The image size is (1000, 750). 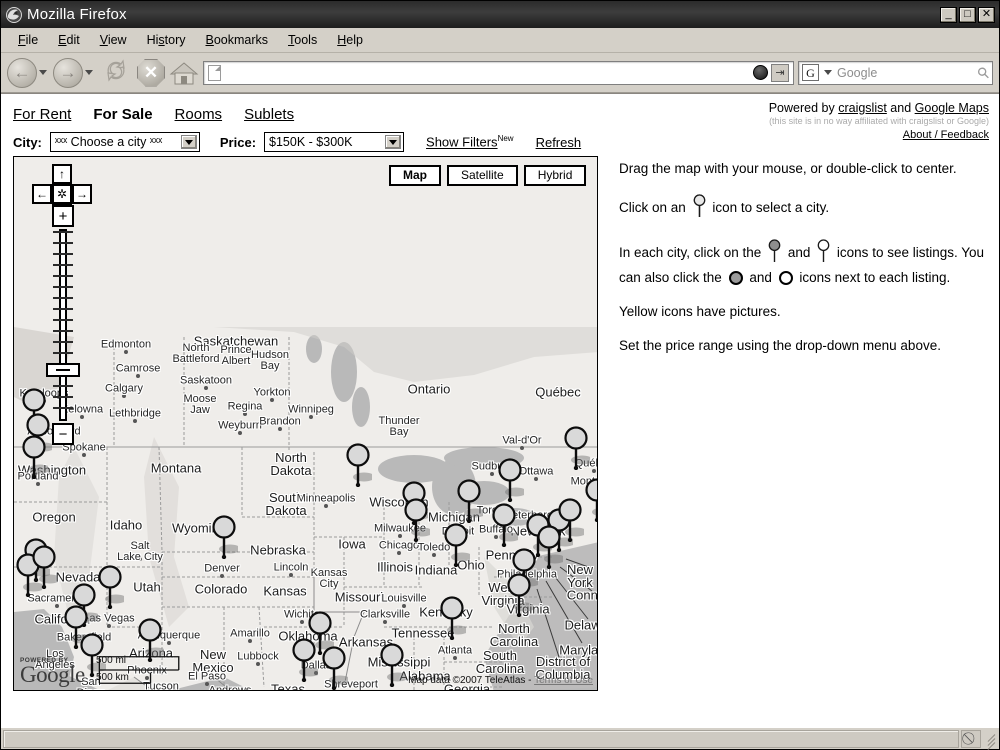 I want to click on map-type-hybrid: Hybrid, so click(x=555, y=176).